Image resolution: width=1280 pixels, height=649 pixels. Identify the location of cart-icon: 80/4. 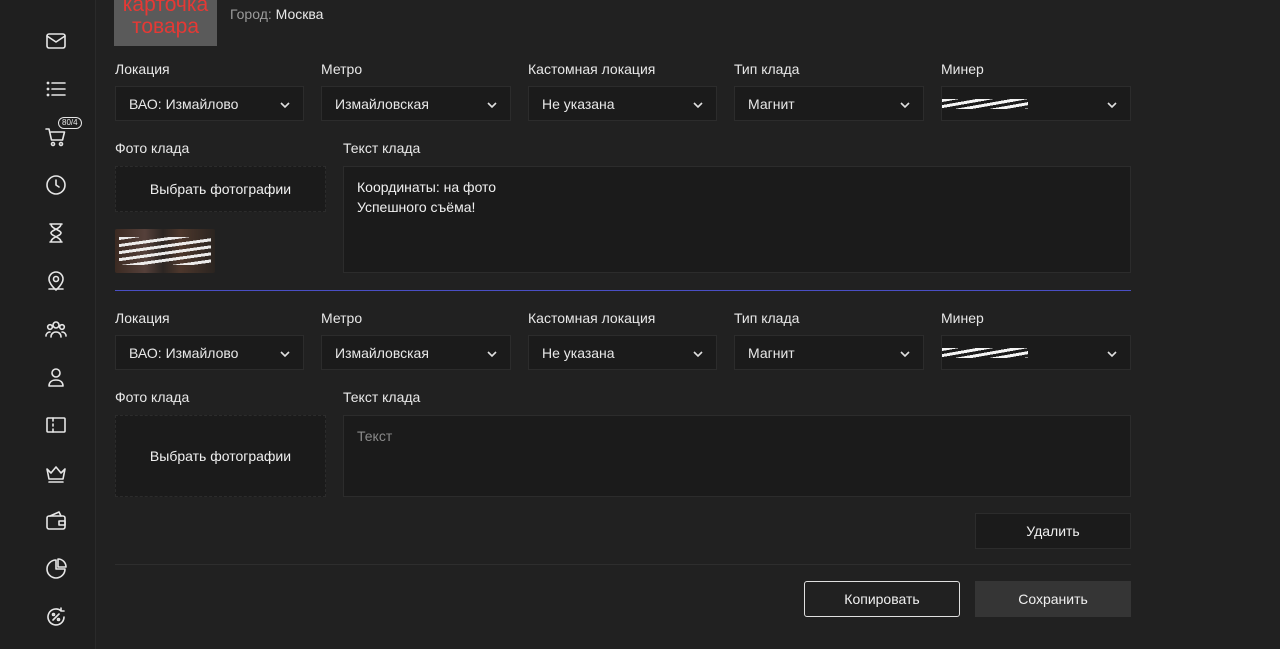
(61, 135).